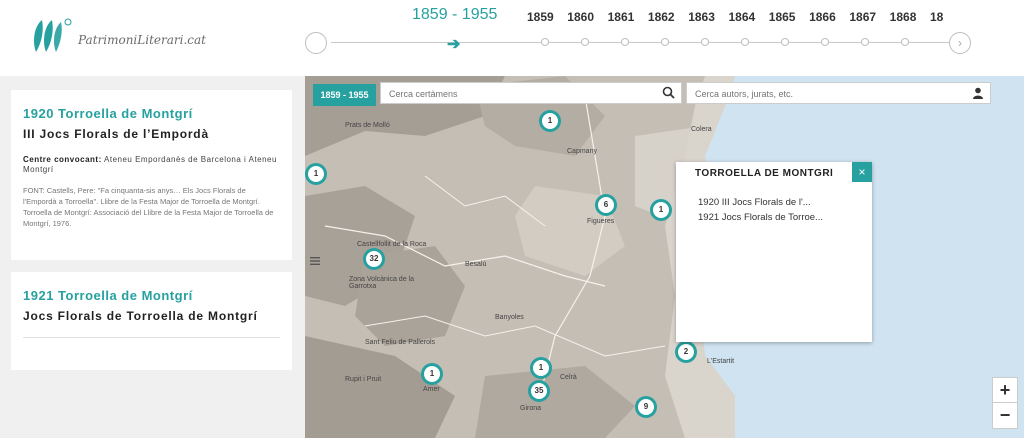  I want to click on map-label: Rupit i Pruit, so click(363, 379).